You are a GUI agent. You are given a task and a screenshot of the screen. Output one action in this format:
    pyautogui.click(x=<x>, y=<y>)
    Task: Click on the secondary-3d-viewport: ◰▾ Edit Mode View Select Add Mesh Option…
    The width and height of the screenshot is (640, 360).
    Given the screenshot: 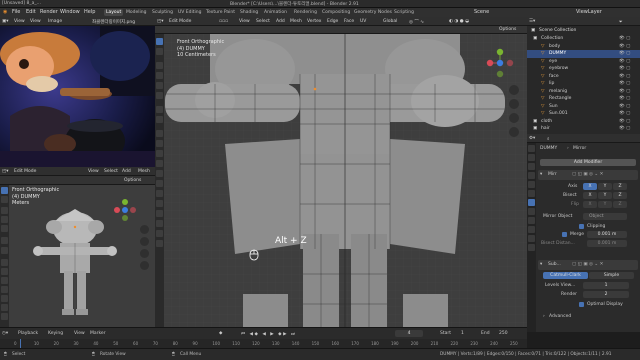 What is the action you would take?
    pyautogui.click(x=77, y=247)
    